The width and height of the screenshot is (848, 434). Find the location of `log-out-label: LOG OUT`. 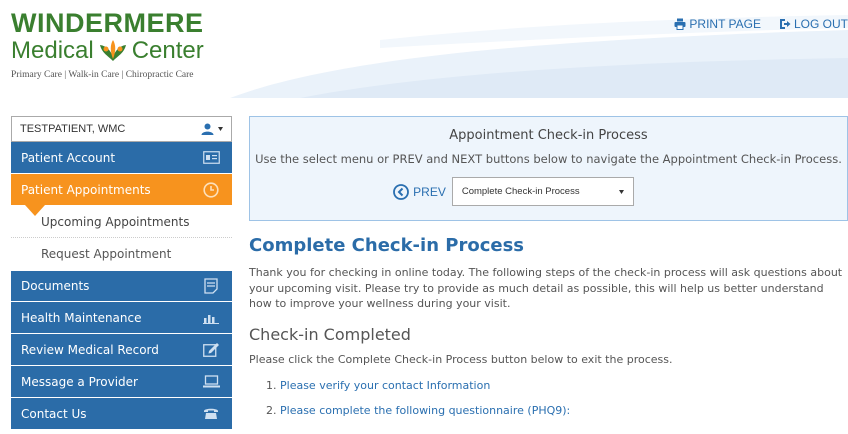

log-out-label: LOG OUT is located at coordinates (820, 24).